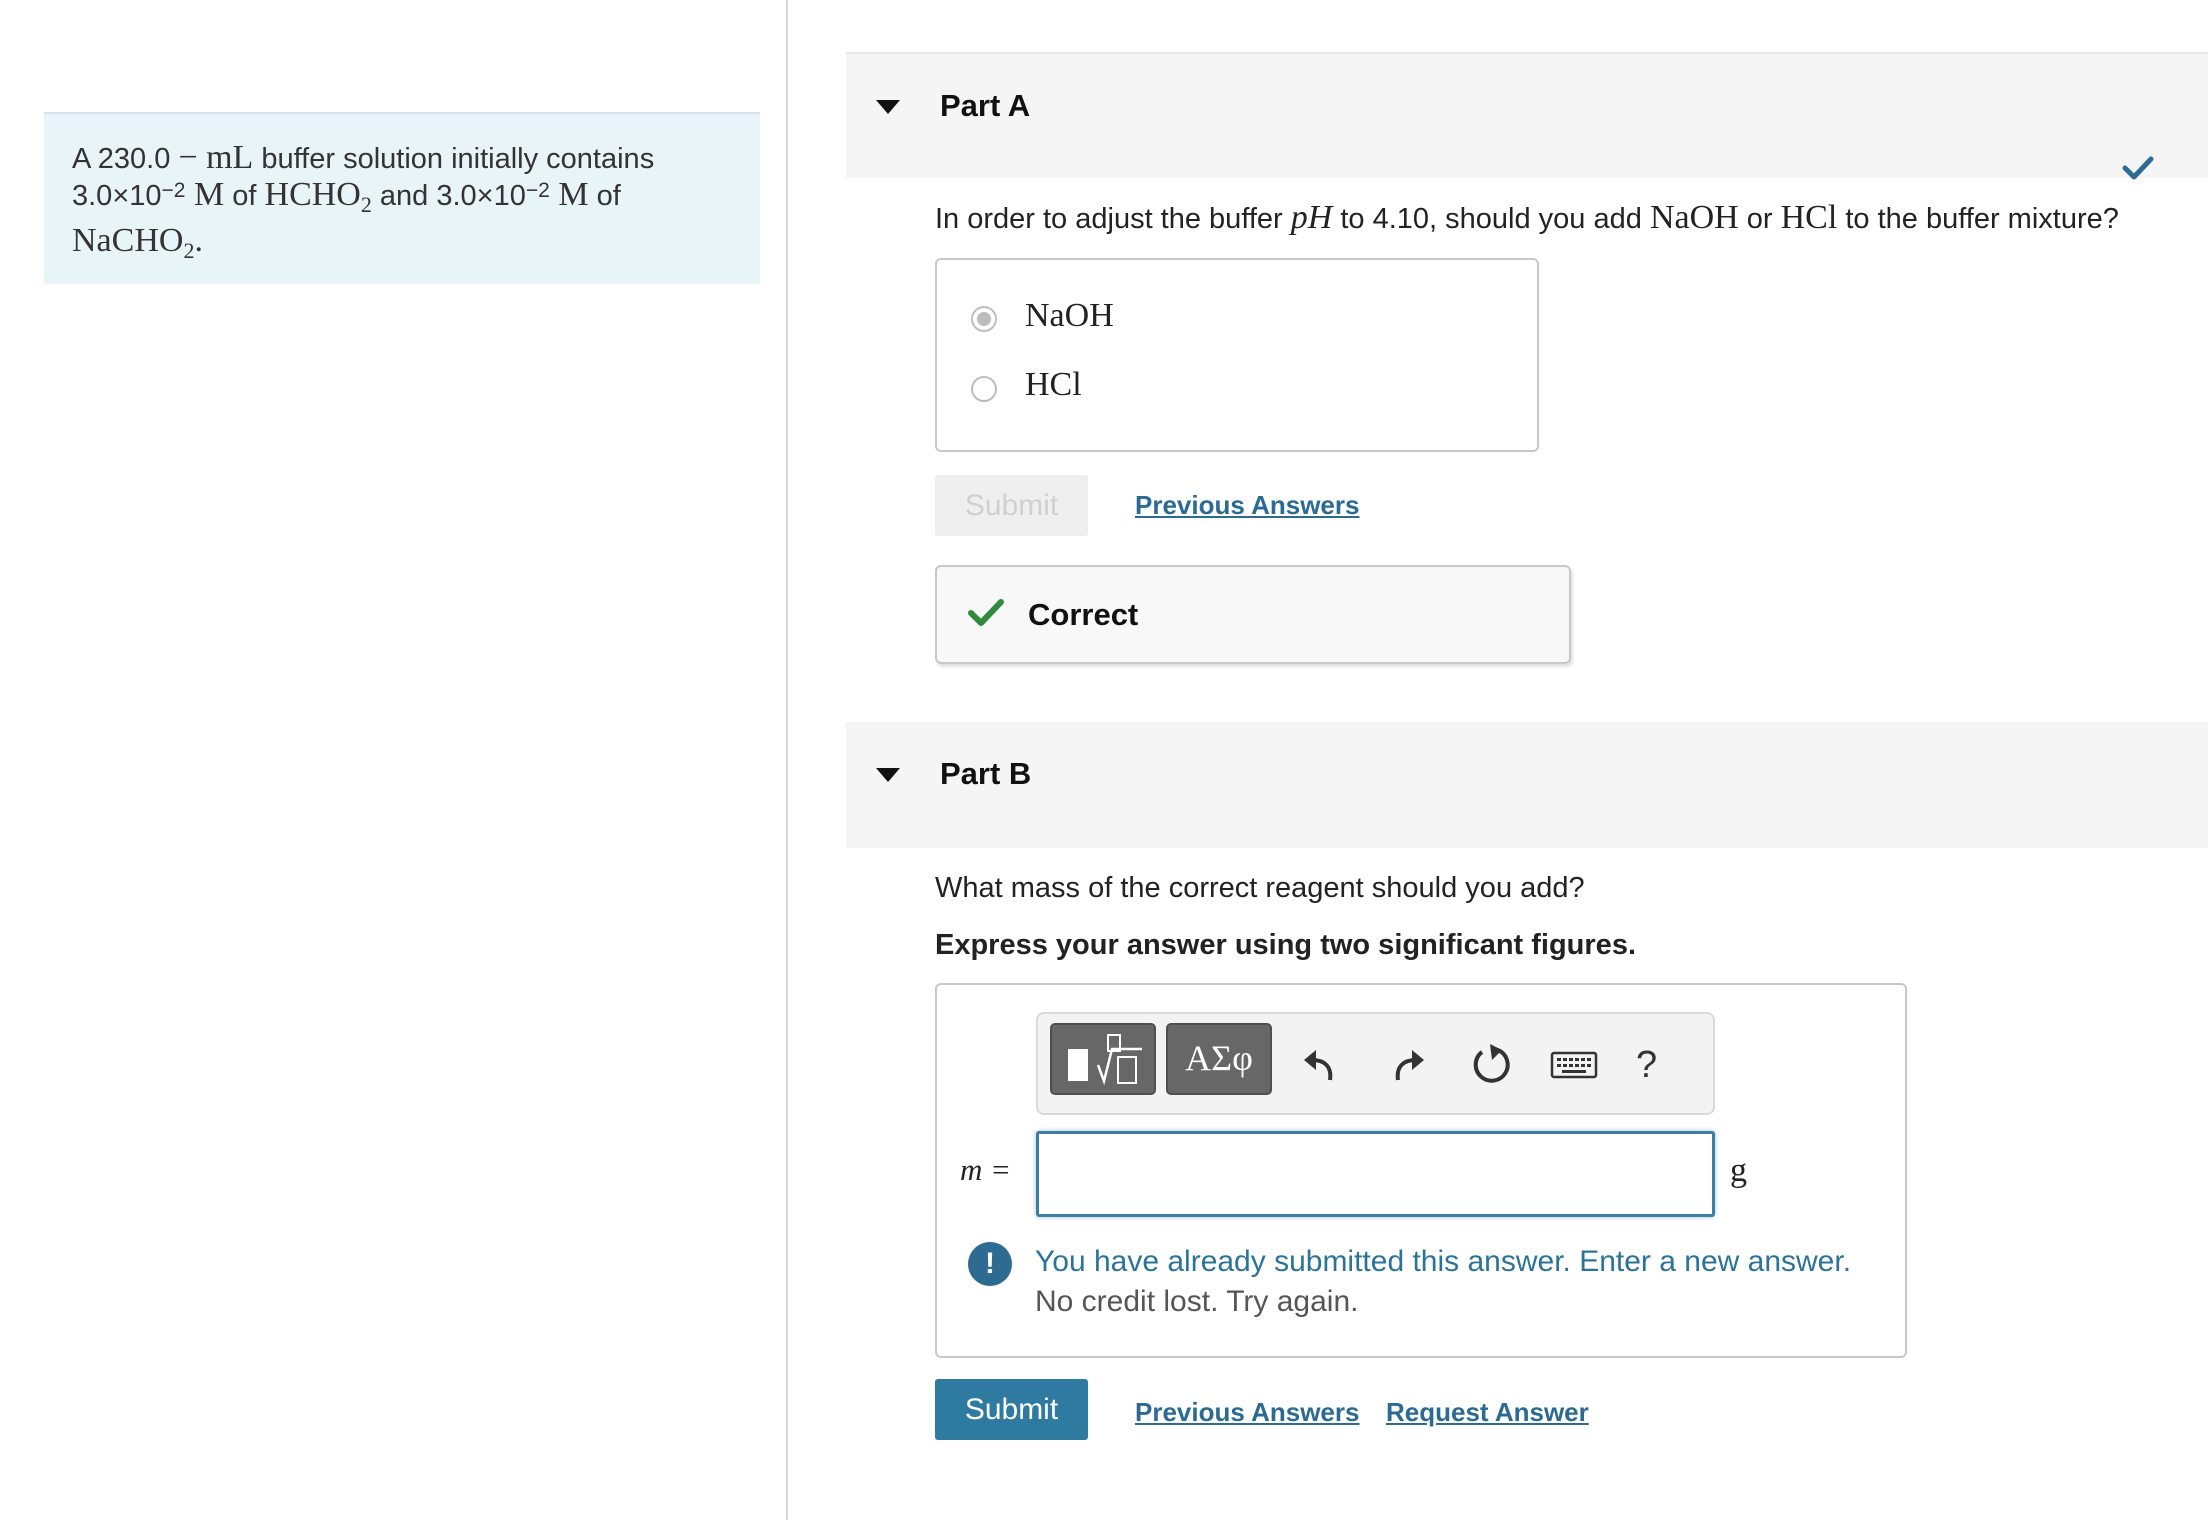  What do you see at coordinates (990, 1264) in the screenshot?
I see `warning-icon: !` at bounding box center [990, 1264].